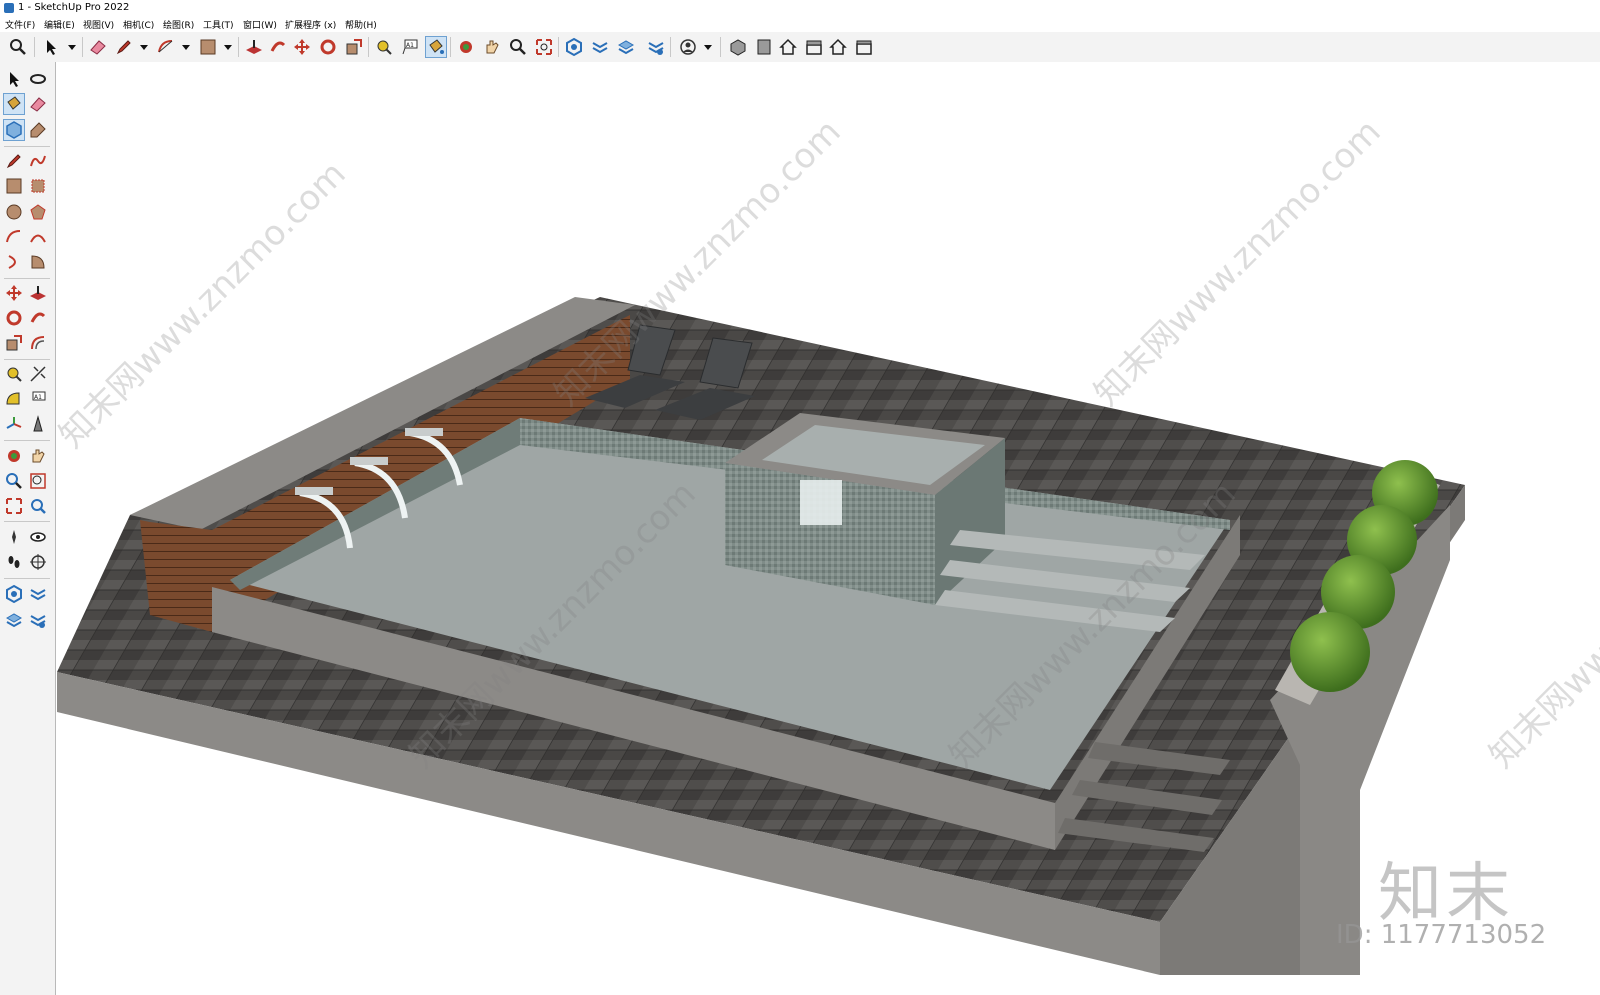 The image size is (1600, 995). I want to click on model-id-watermark: ID: 1177713052, so click(1441, 935).